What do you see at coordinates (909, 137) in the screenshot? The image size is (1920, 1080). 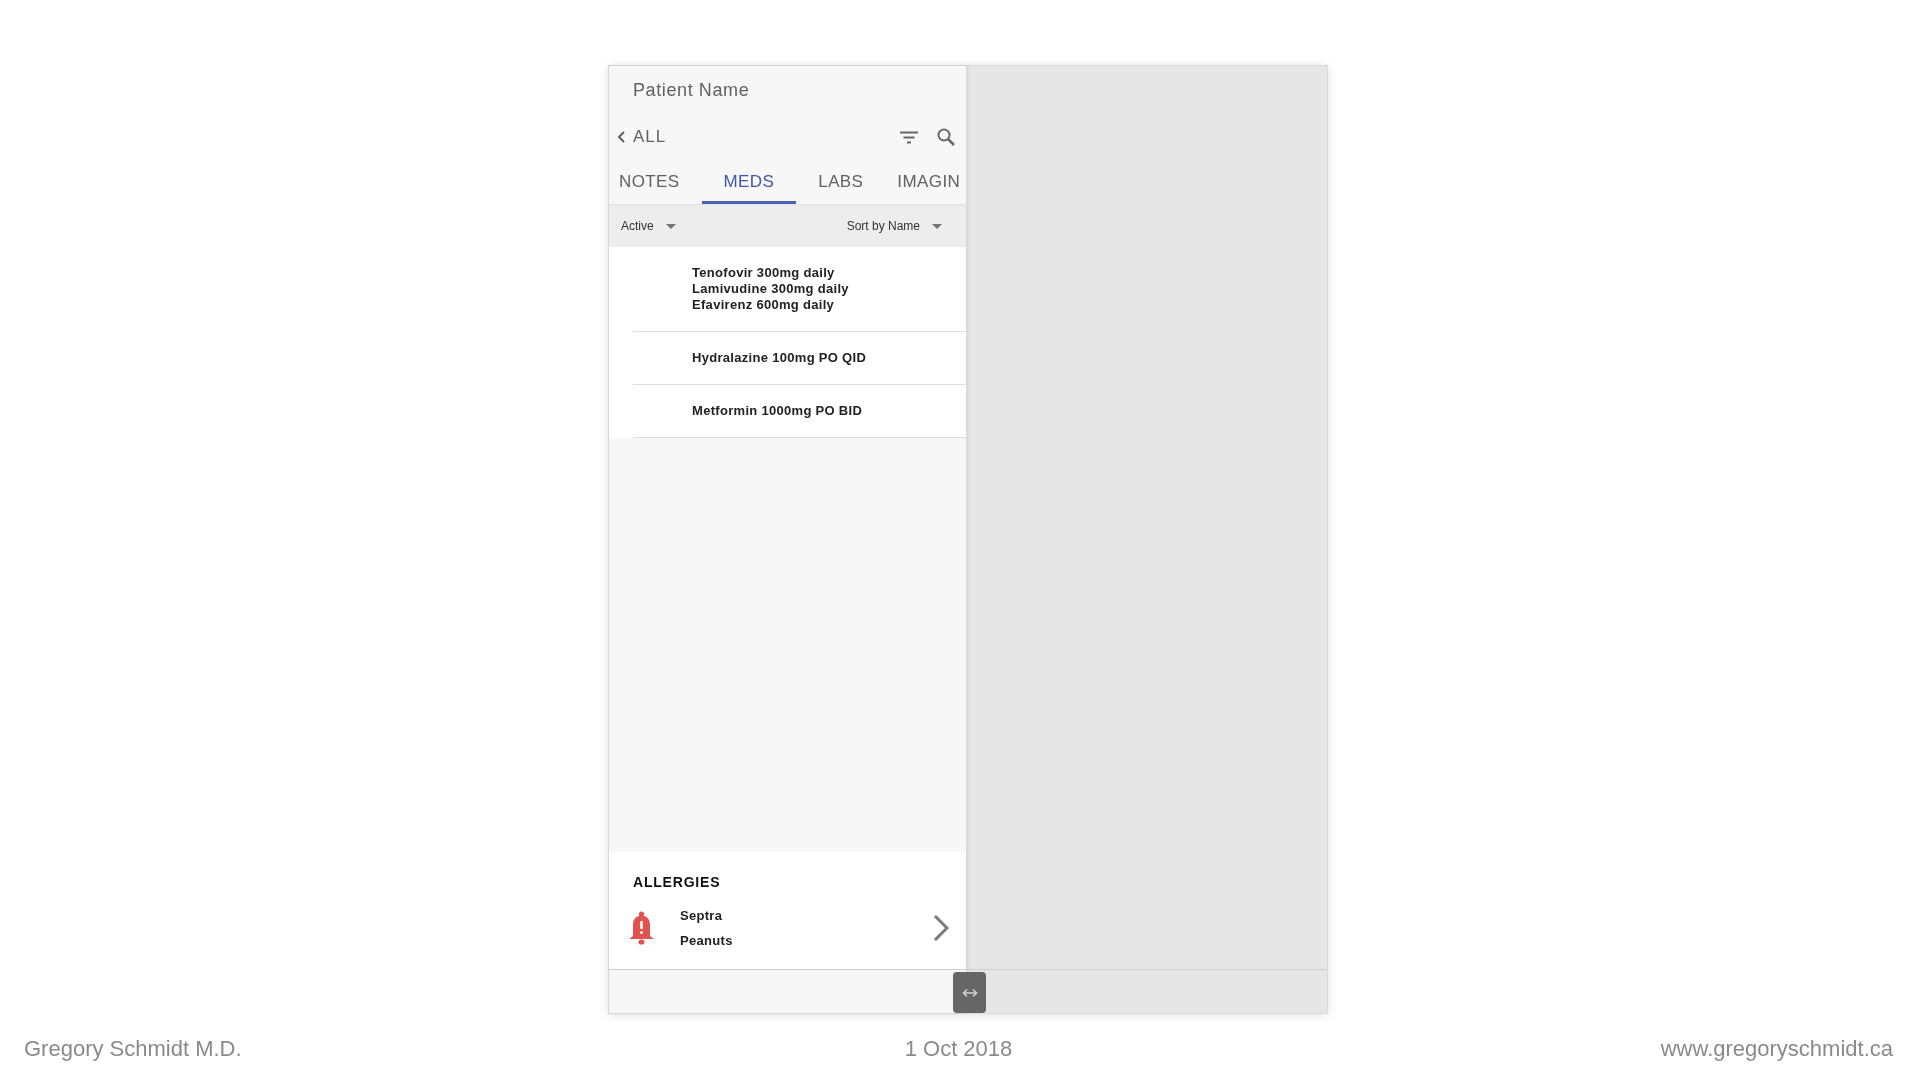 I see `filter-icon` at bounding box center [909, 137].